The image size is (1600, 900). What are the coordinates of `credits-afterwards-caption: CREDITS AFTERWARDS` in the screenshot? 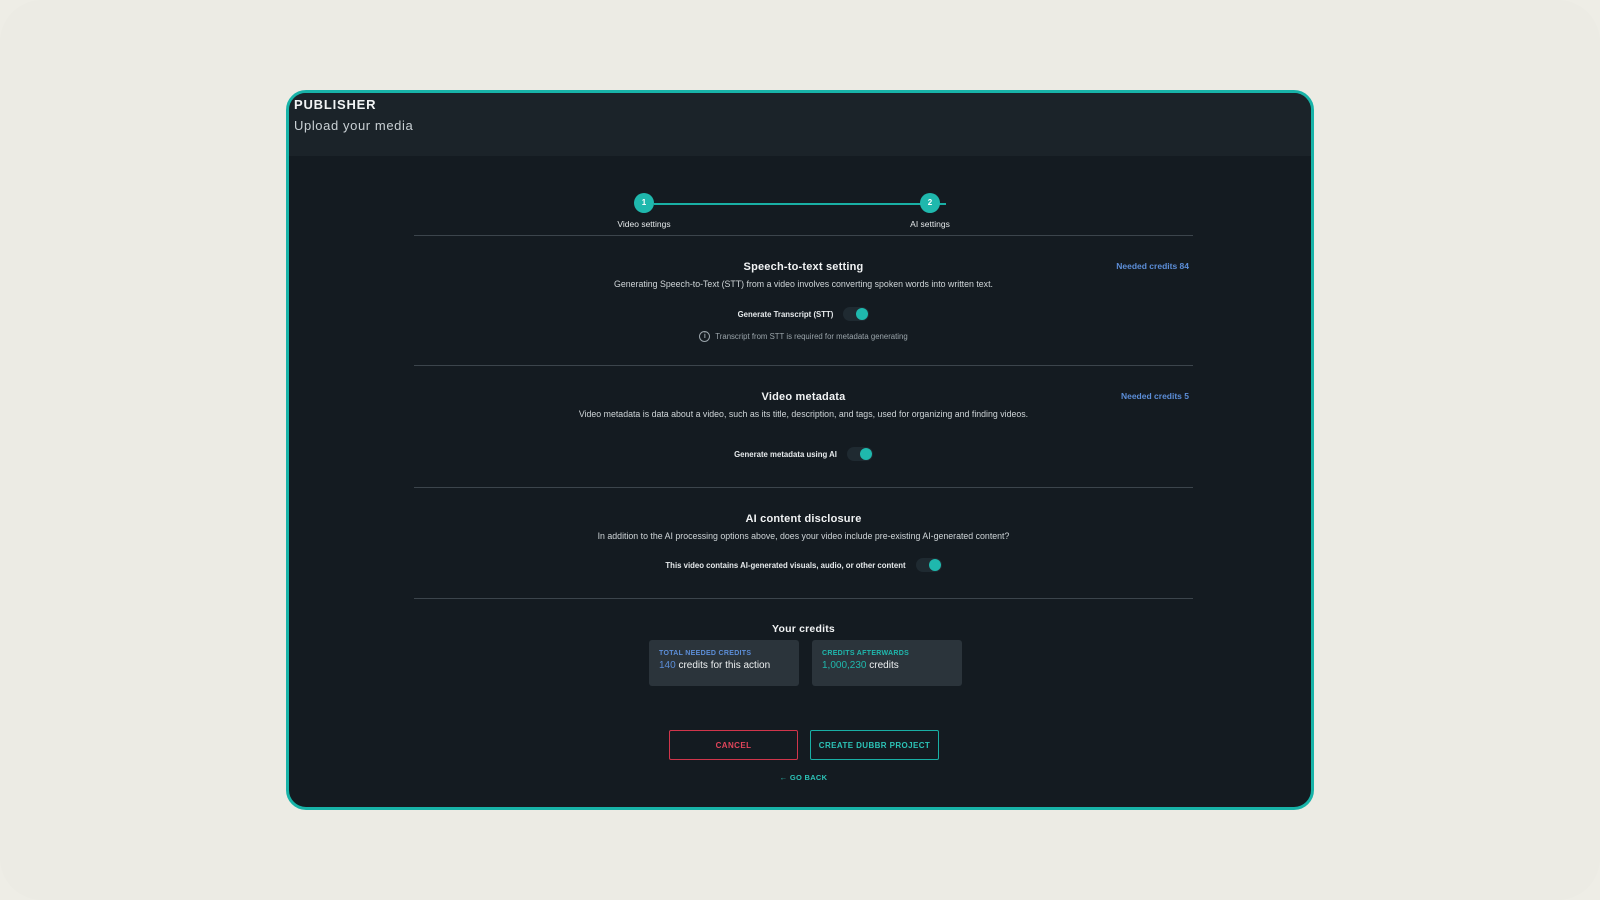 It's located at (866, 653).